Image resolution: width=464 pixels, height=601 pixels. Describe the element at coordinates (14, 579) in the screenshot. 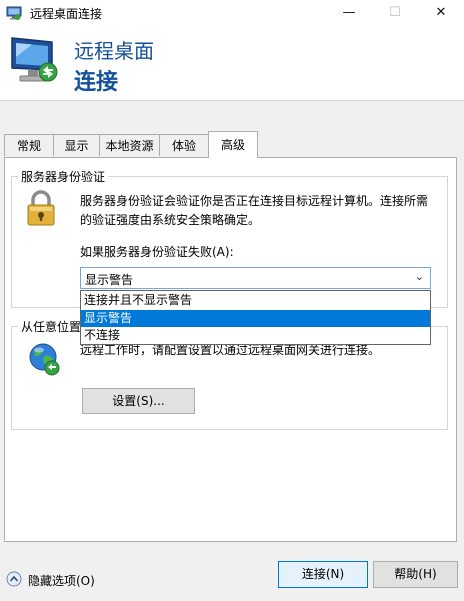

I see `chevron-up-circle-icon` at that location.